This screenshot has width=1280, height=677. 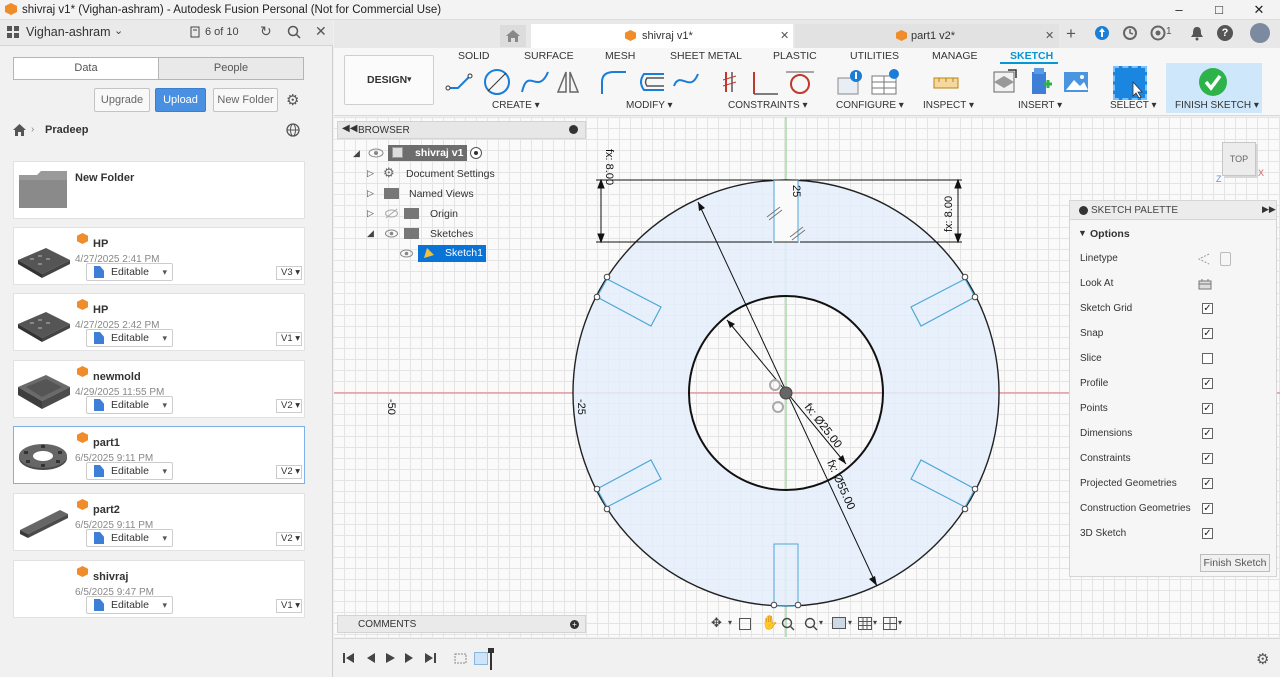 What do you see at coordinates (497, 82) in the screenshot?
I see `circle-tool-icon` at bounding box center [497, 82].